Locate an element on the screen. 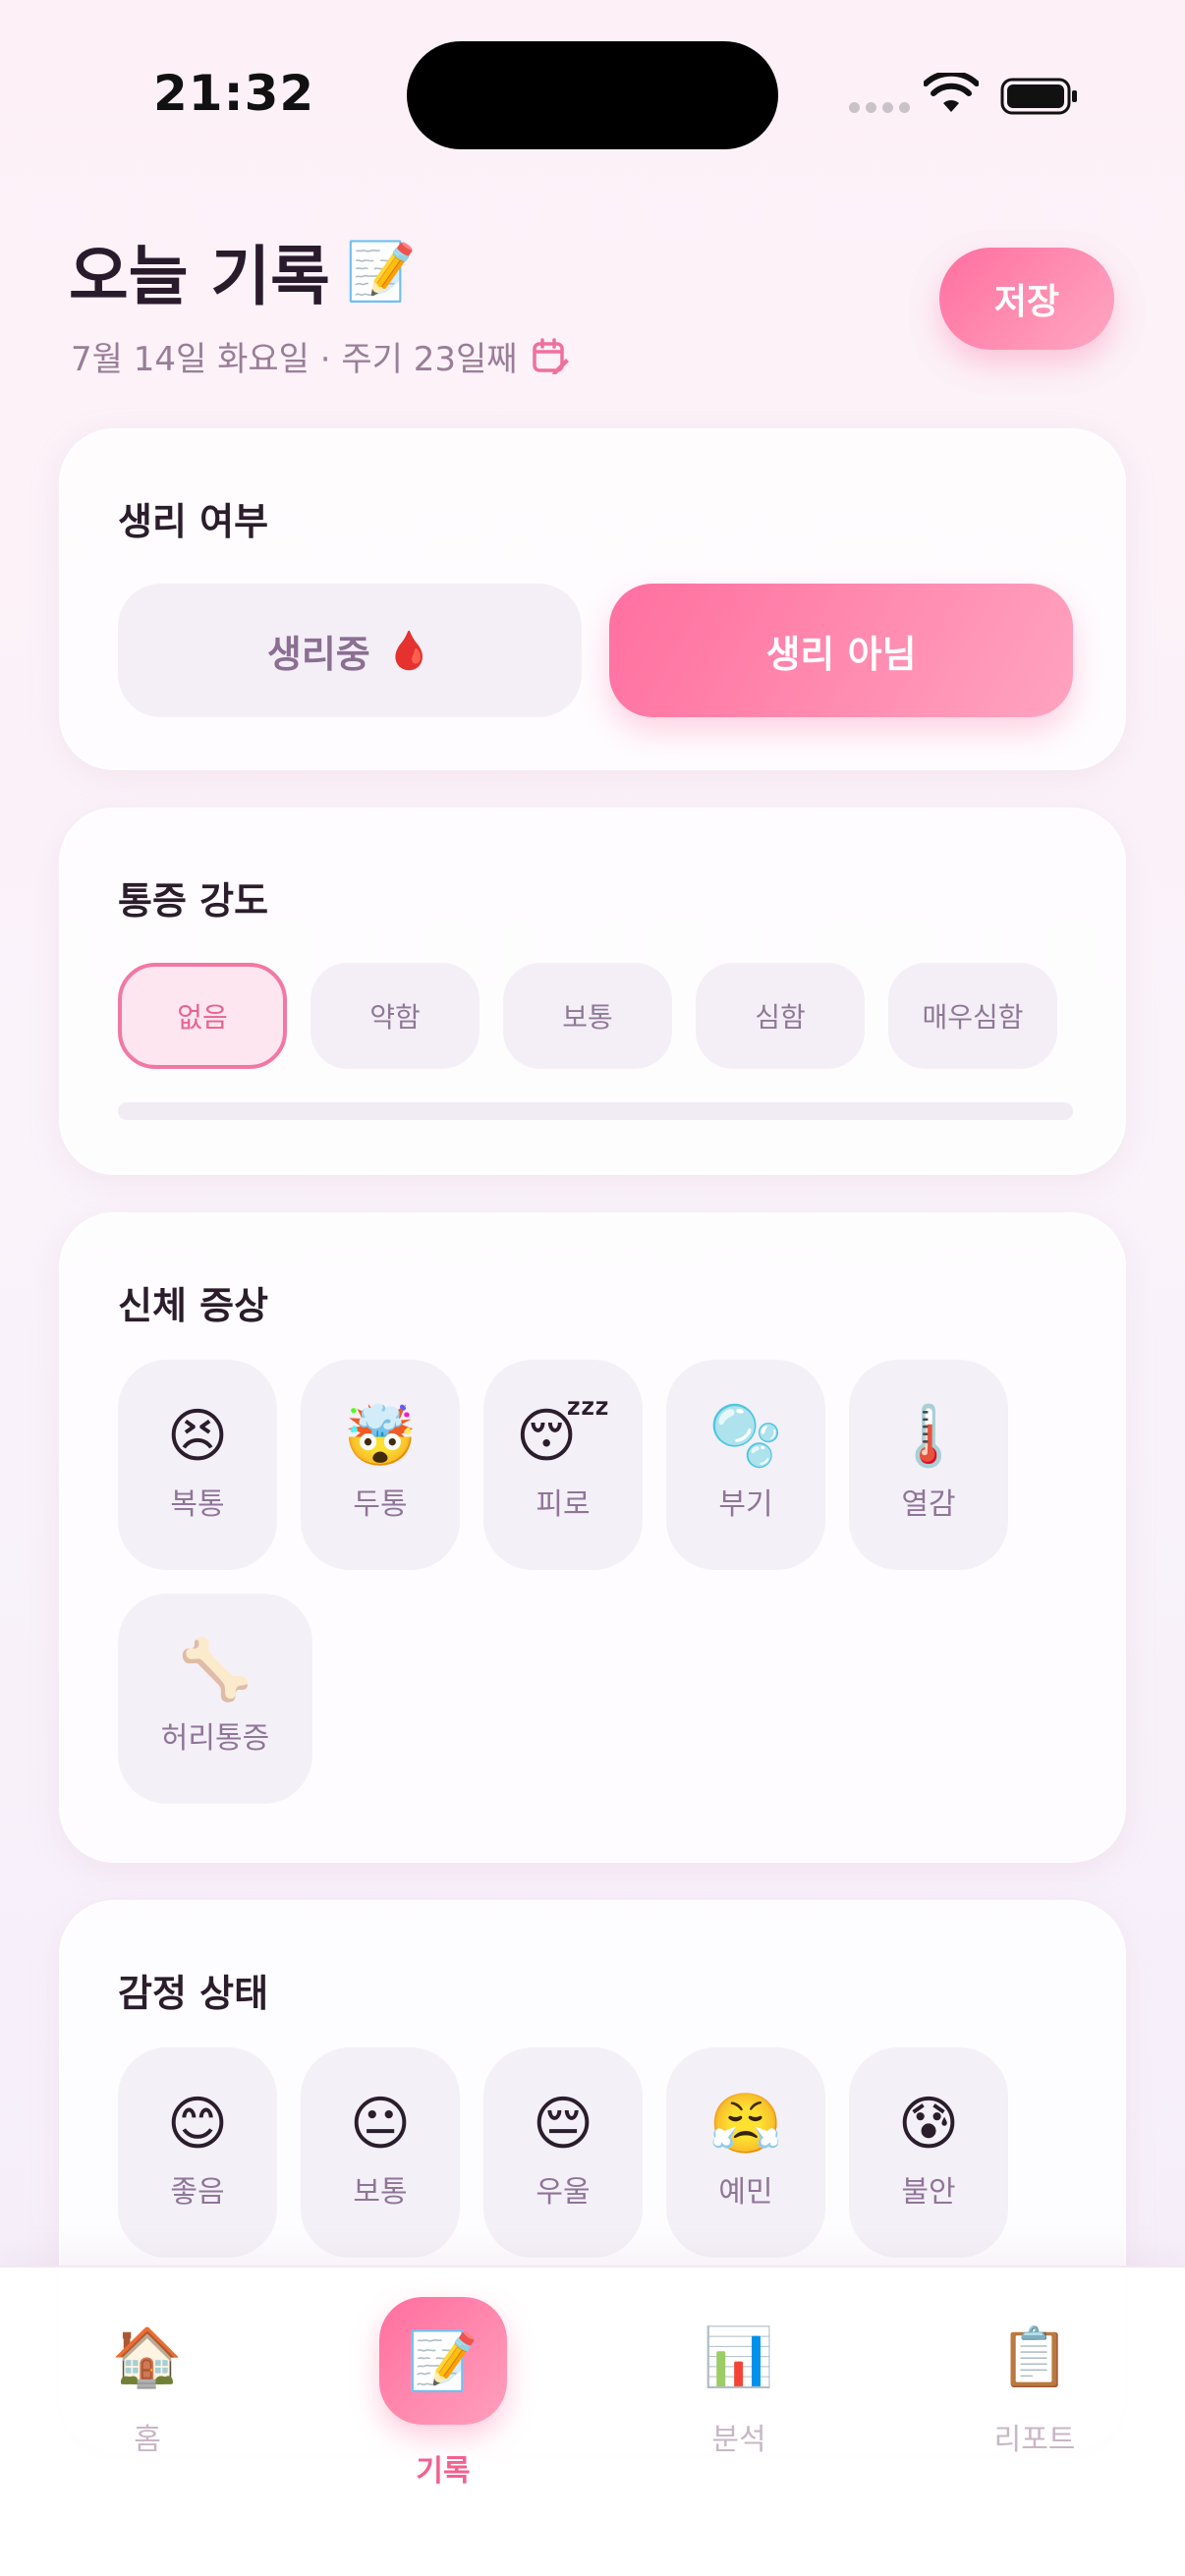 Image resolution: width=1185 pixels, height=2576 pixels. pain-level-mild: 약함 is located at coordinates (395, 1016).